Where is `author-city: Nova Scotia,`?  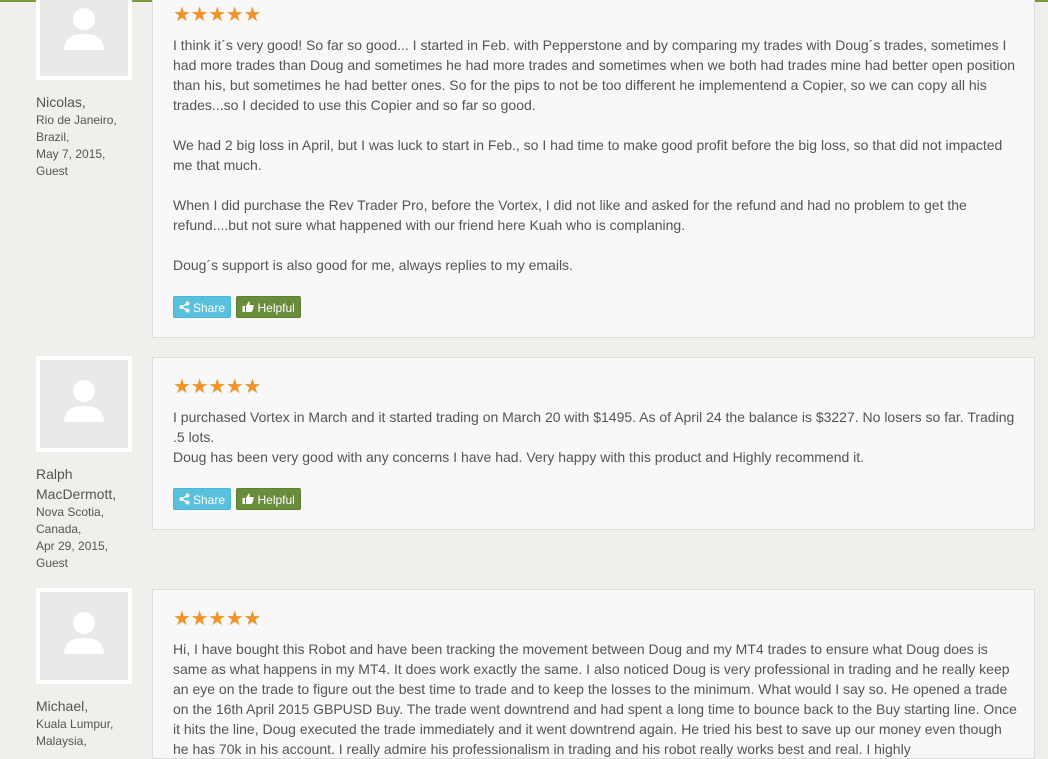 author-city: Nova Scotia, is located at coordinates (70, 512).